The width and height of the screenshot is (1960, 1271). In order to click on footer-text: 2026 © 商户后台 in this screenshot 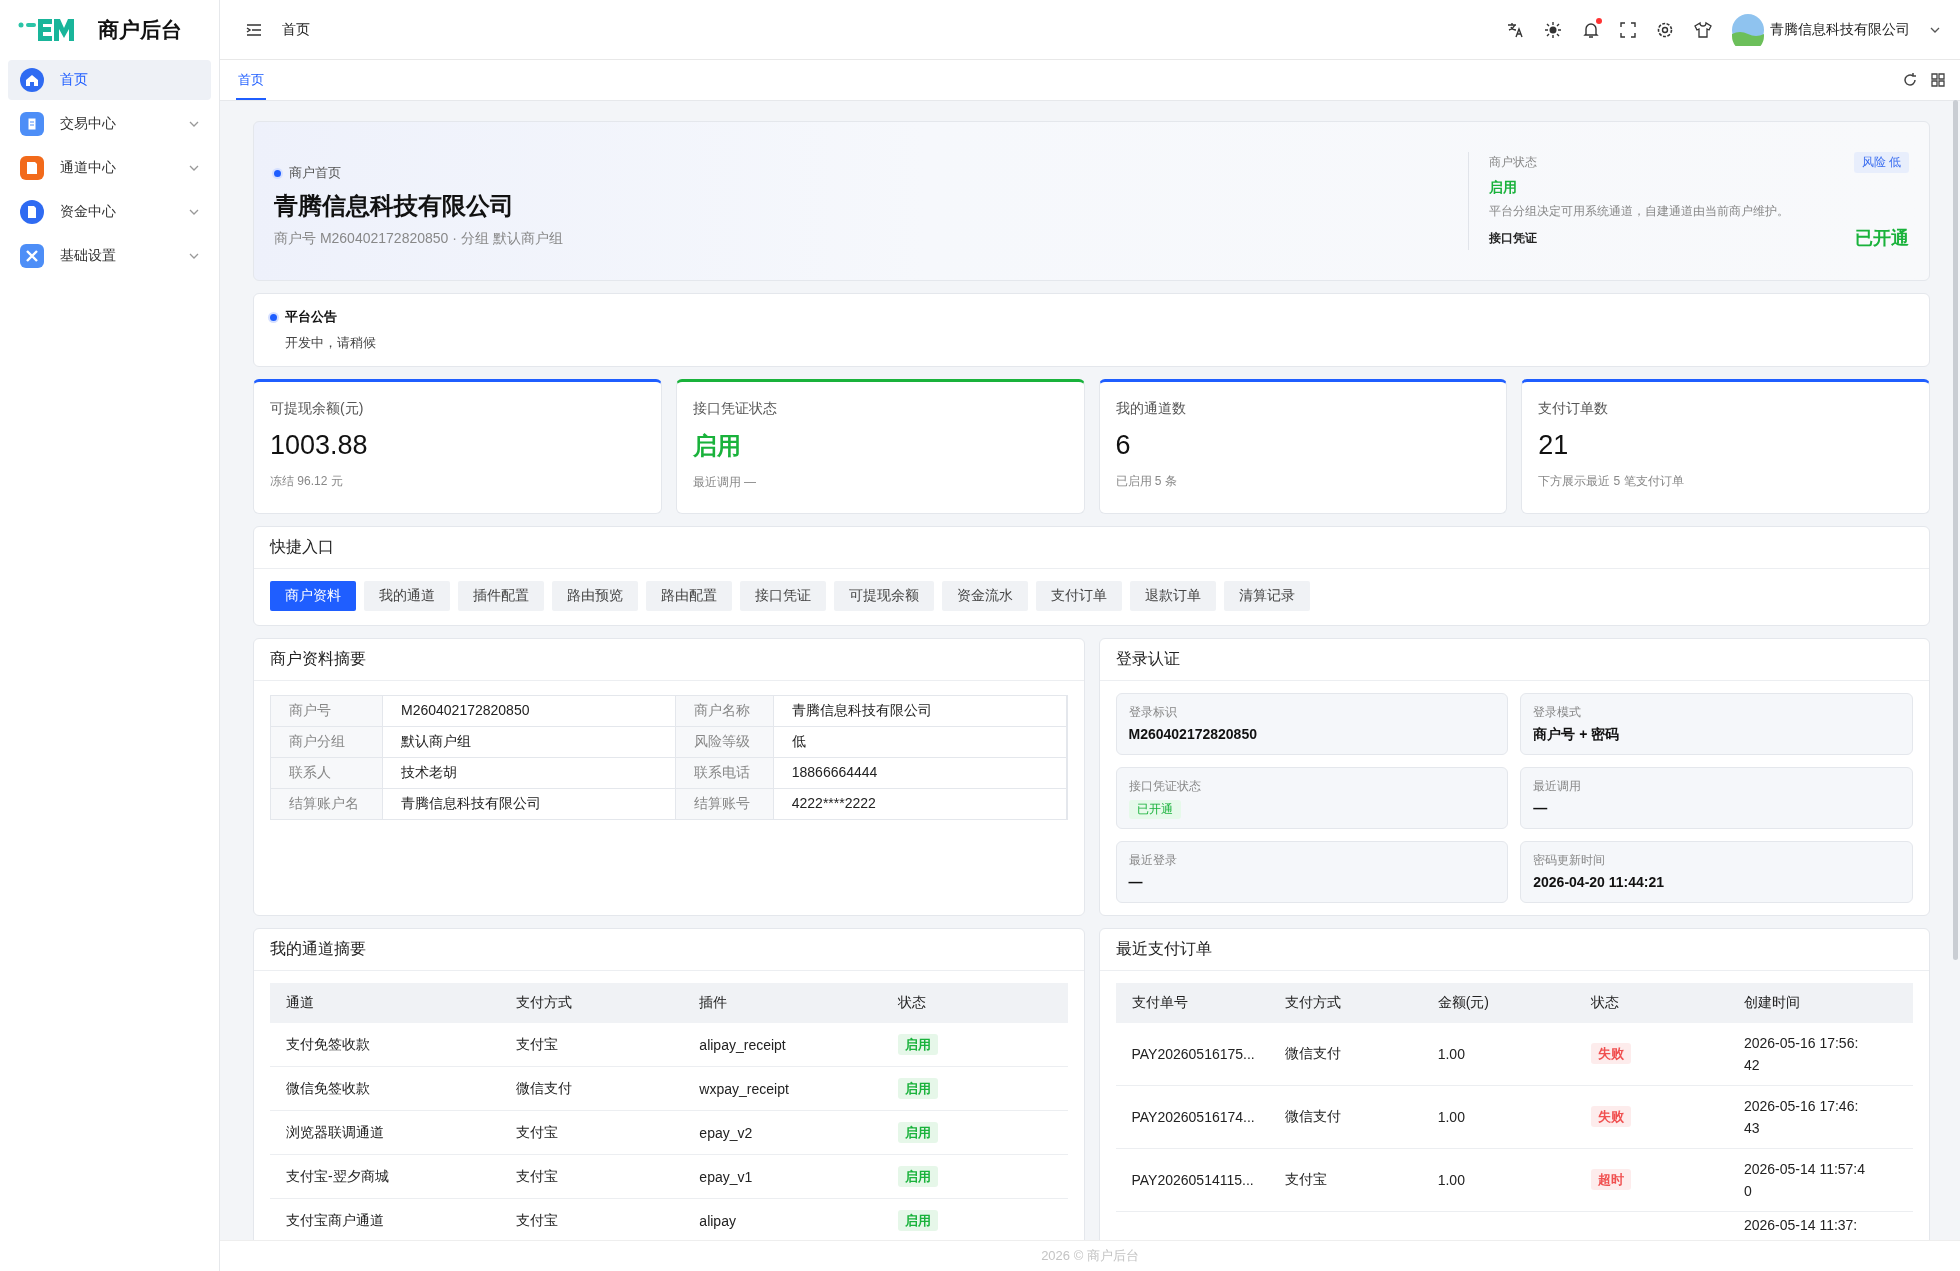, I will do `click(1090, 1256)`.